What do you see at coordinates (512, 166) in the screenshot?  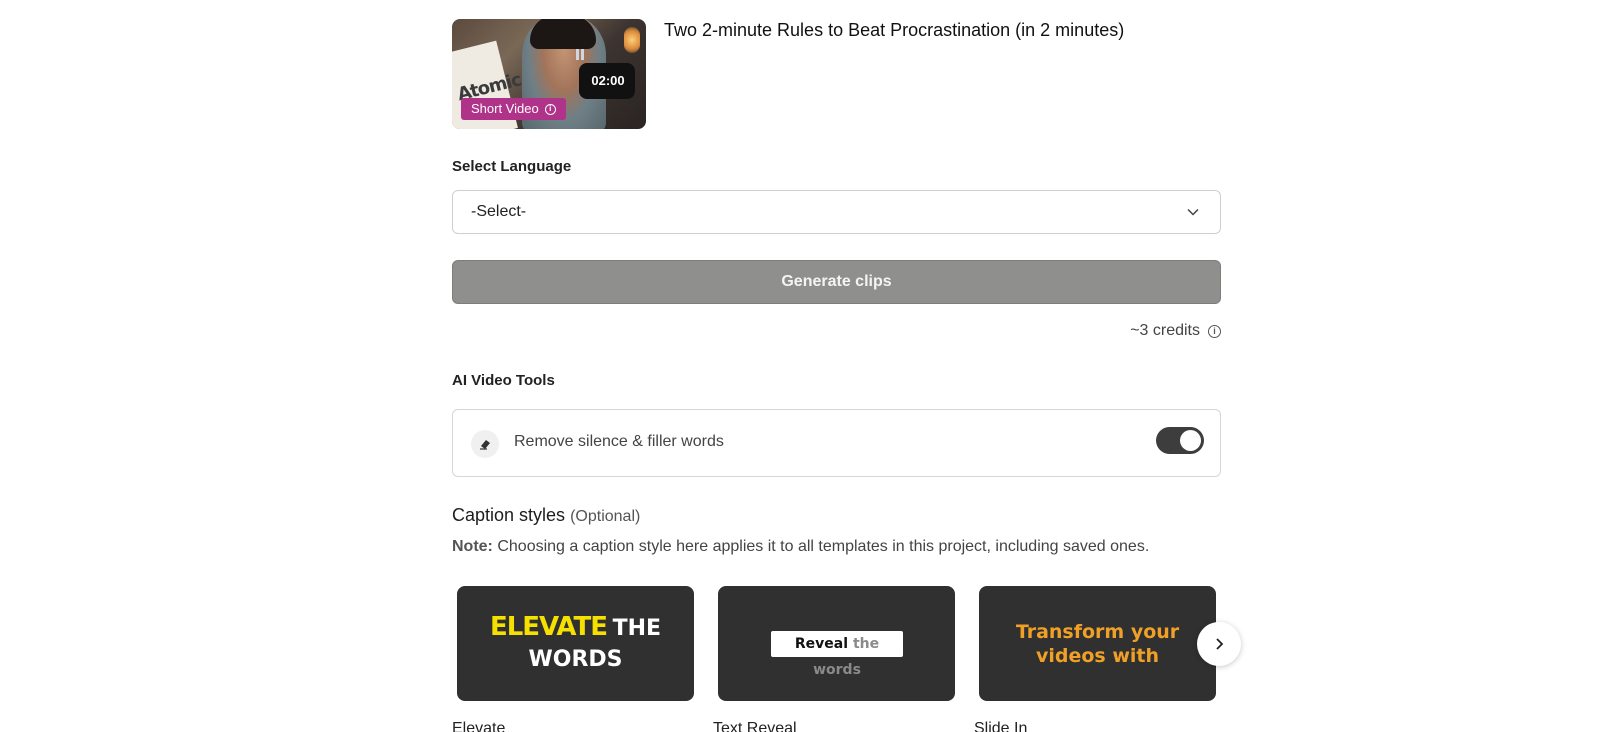 I see `language-label: Select Language` at bounding box center [512, 166].